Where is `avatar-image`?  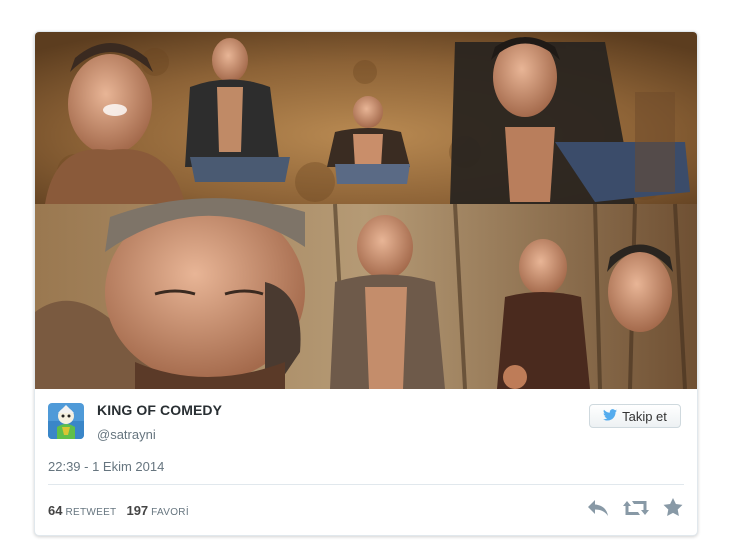
avatar-image is located at coordinates (66, 421).